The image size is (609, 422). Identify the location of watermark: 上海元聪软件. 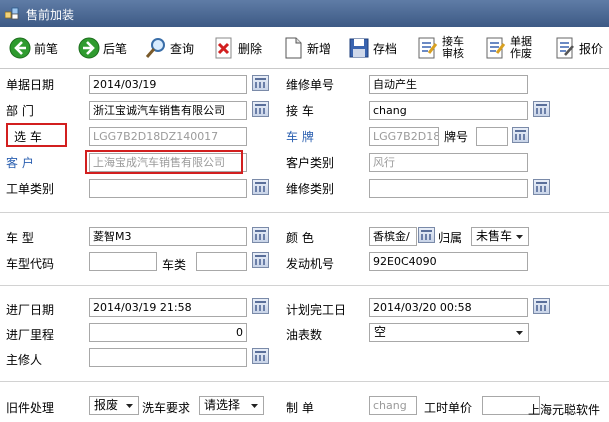
(564, 410).